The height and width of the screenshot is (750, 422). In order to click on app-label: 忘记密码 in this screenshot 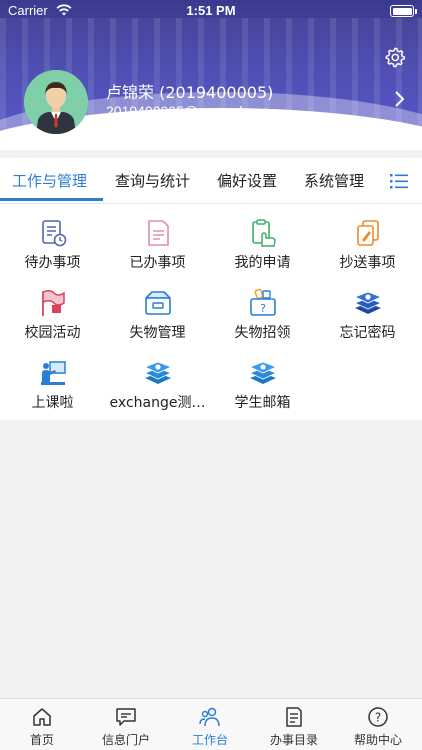, I will do `click(367, 333)`.